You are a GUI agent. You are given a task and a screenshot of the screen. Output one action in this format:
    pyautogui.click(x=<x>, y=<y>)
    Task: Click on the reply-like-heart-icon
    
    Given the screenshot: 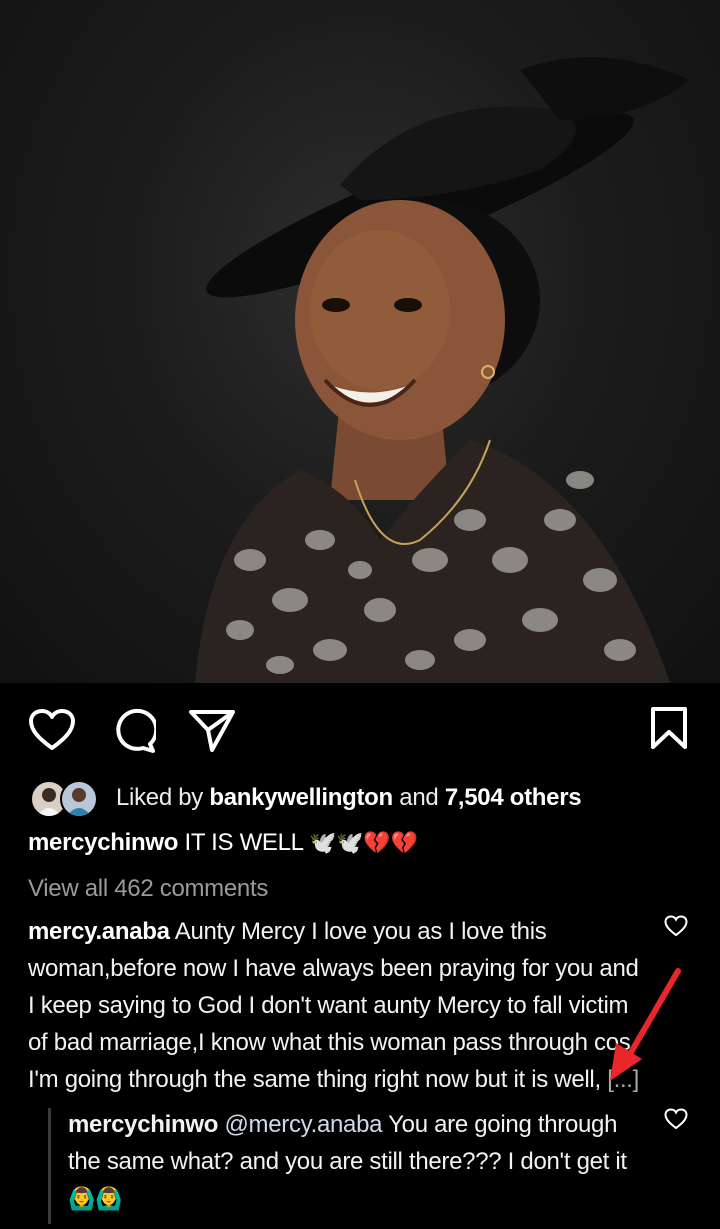 What is the action you would take?
    pyautogui.click(x=676, y=1121)
    